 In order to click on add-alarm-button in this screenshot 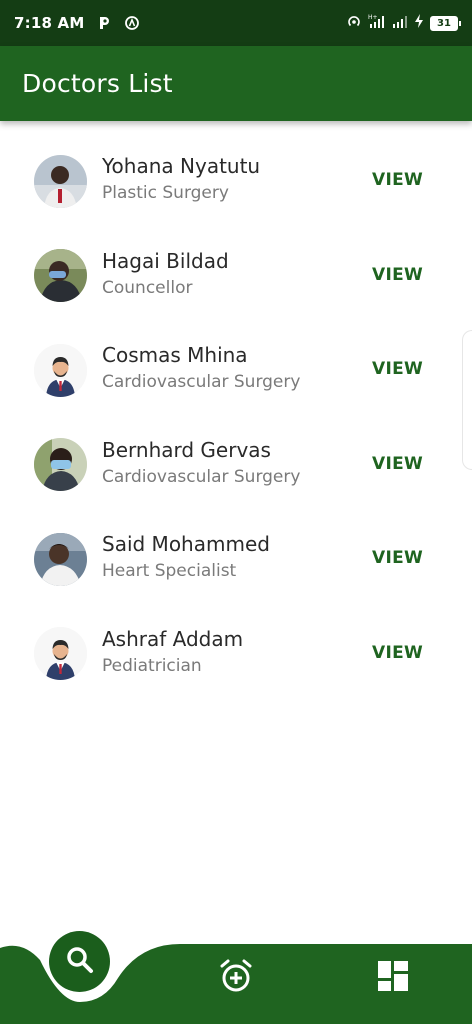, I will do `click(236, 978)`.